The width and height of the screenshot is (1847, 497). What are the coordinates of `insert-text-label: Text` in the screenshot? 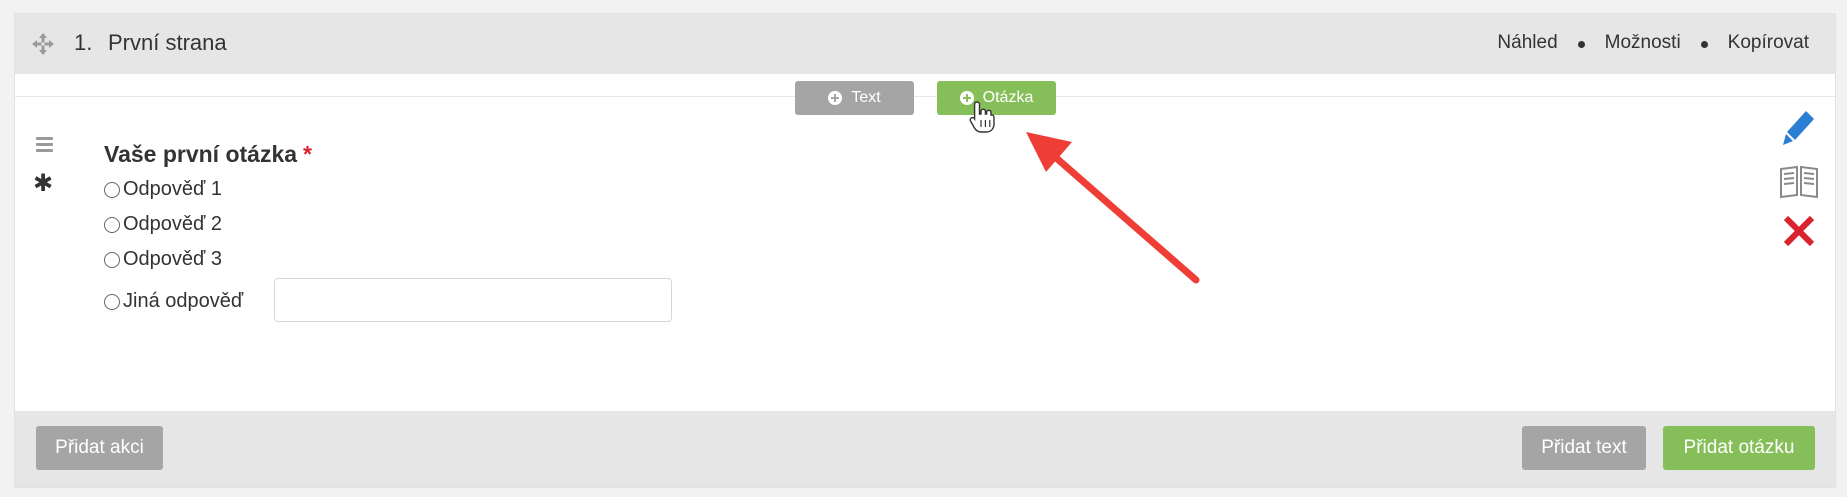 It's located at (866, 97).